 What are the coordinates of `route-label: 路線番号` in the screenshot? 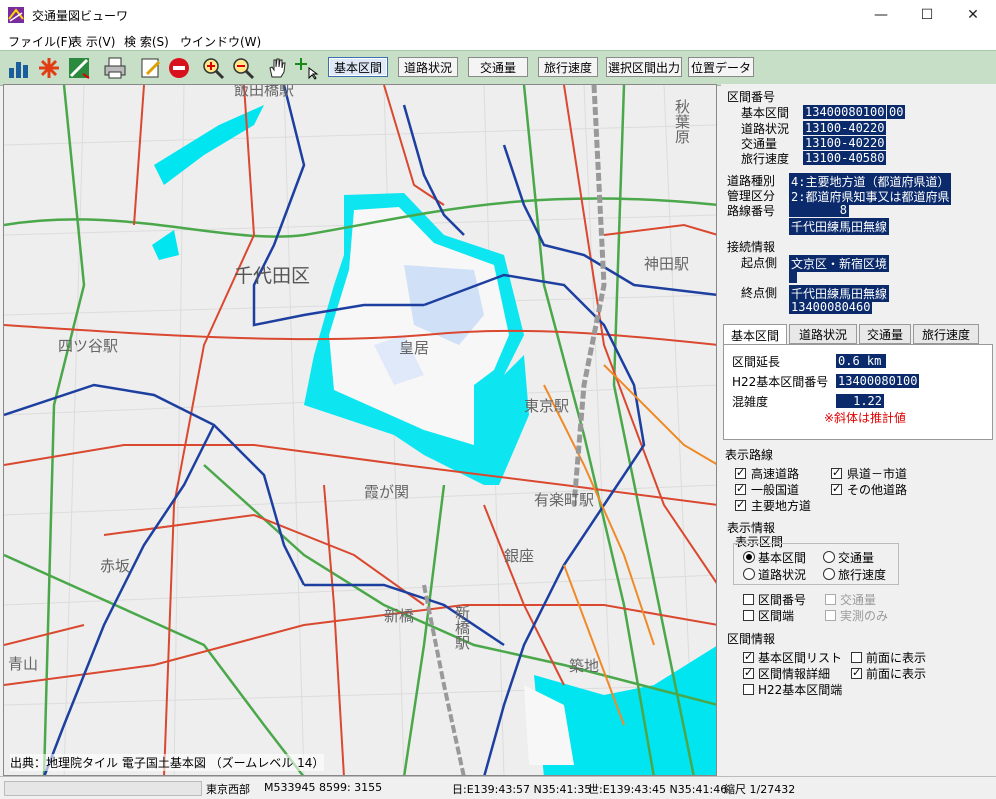 It's located at (751, 211).